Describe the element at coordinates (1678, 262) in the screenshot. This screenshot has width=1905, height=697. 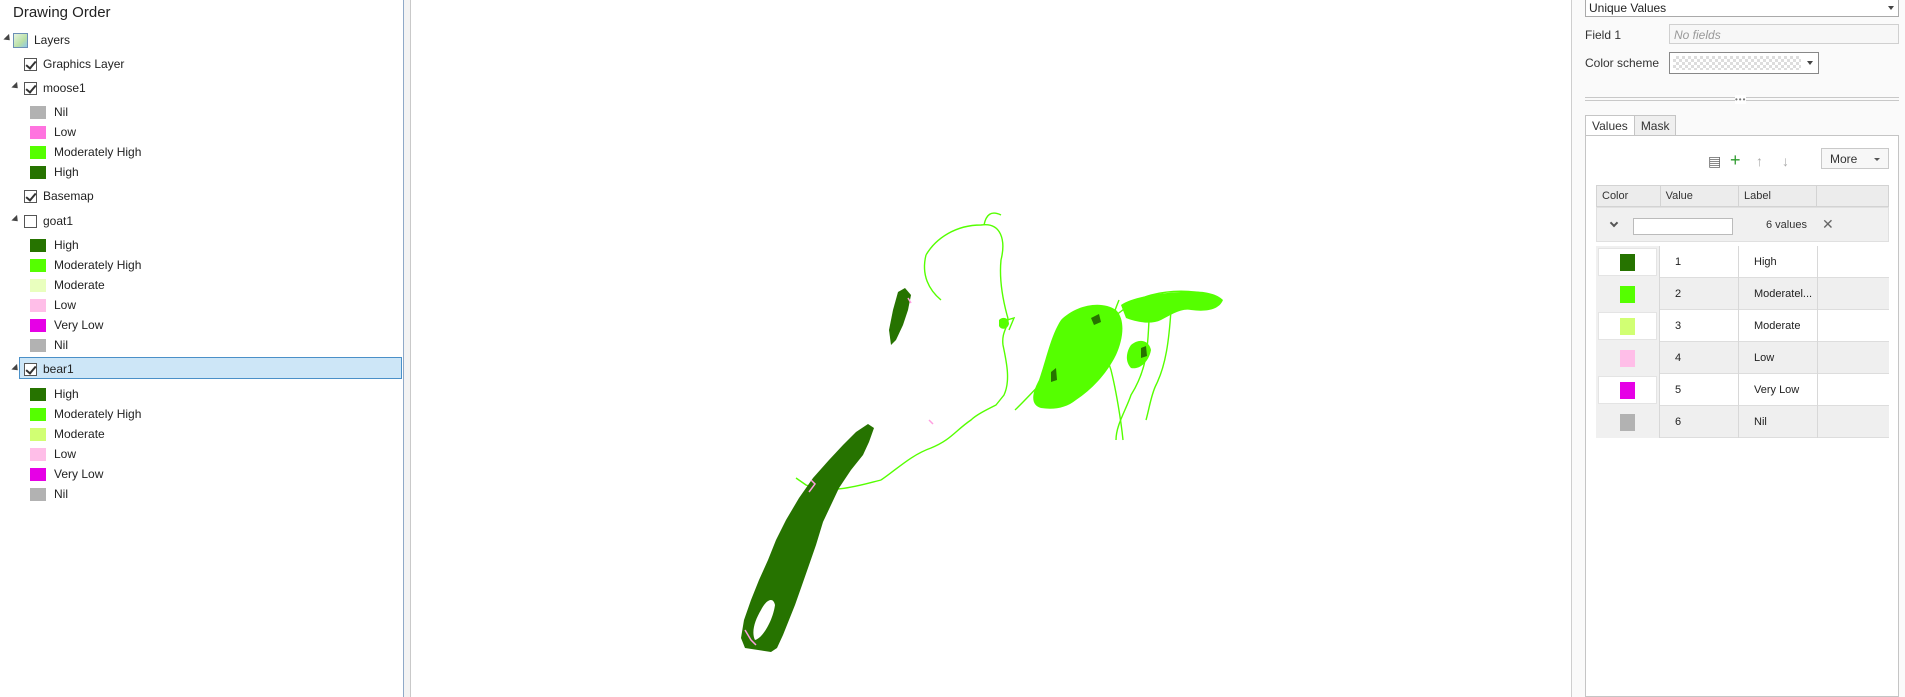
I see `value-text: 1` at that location.